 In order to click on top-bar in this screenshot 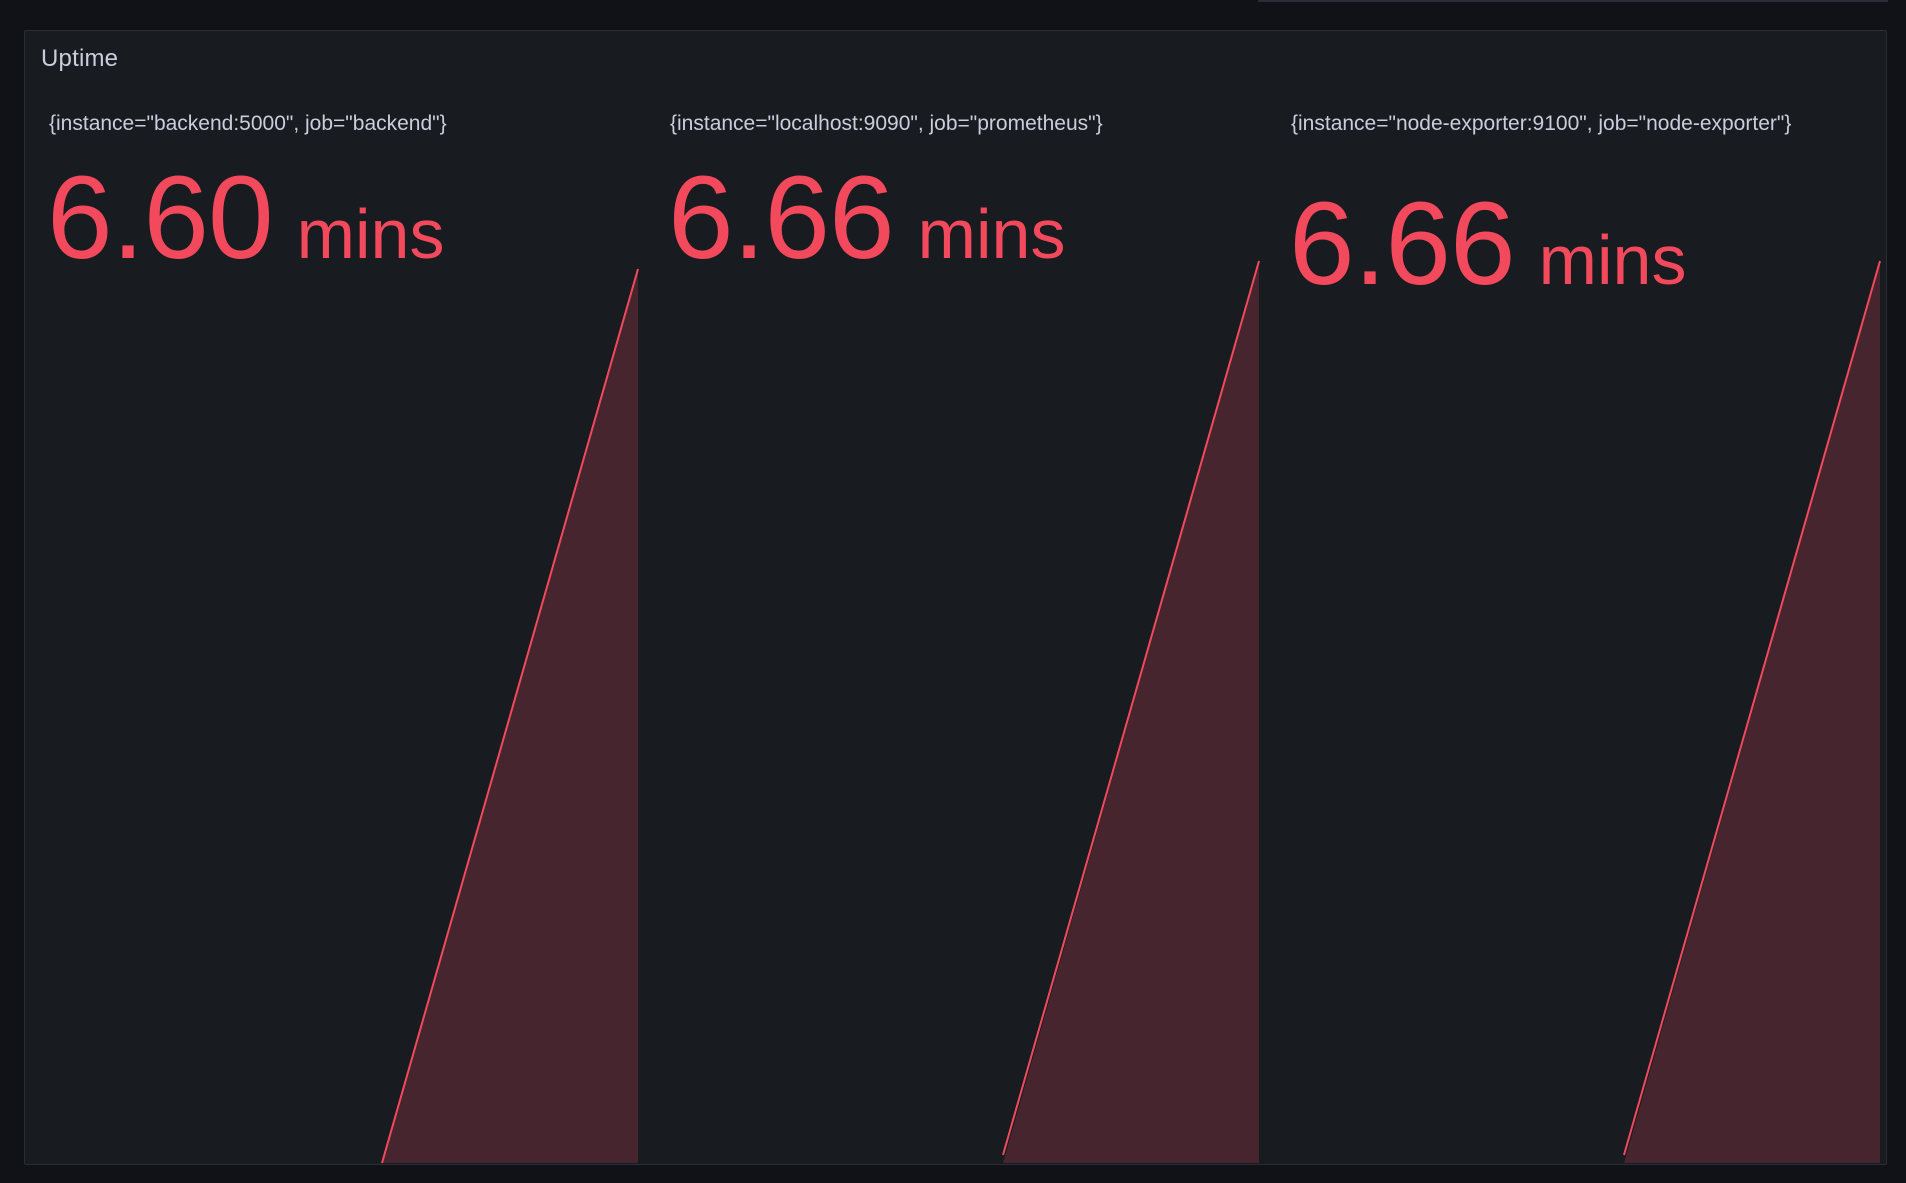, I will do `click(953, 15)`.